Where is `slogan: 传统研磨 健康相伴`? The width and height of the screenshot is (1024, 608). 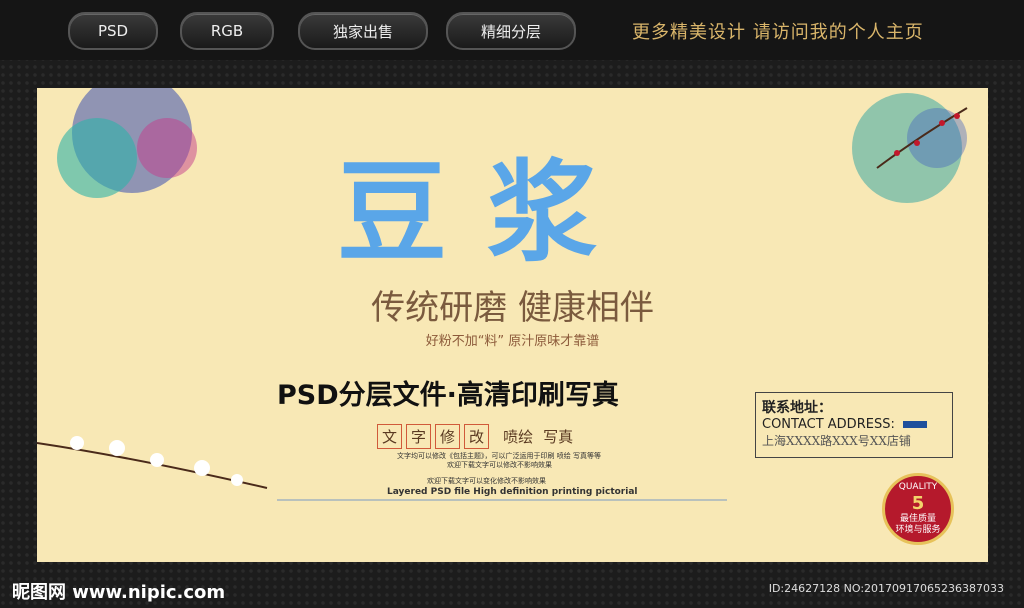 slogan: 传统研磨 健康相伴 is located at coordinates (512, 308).